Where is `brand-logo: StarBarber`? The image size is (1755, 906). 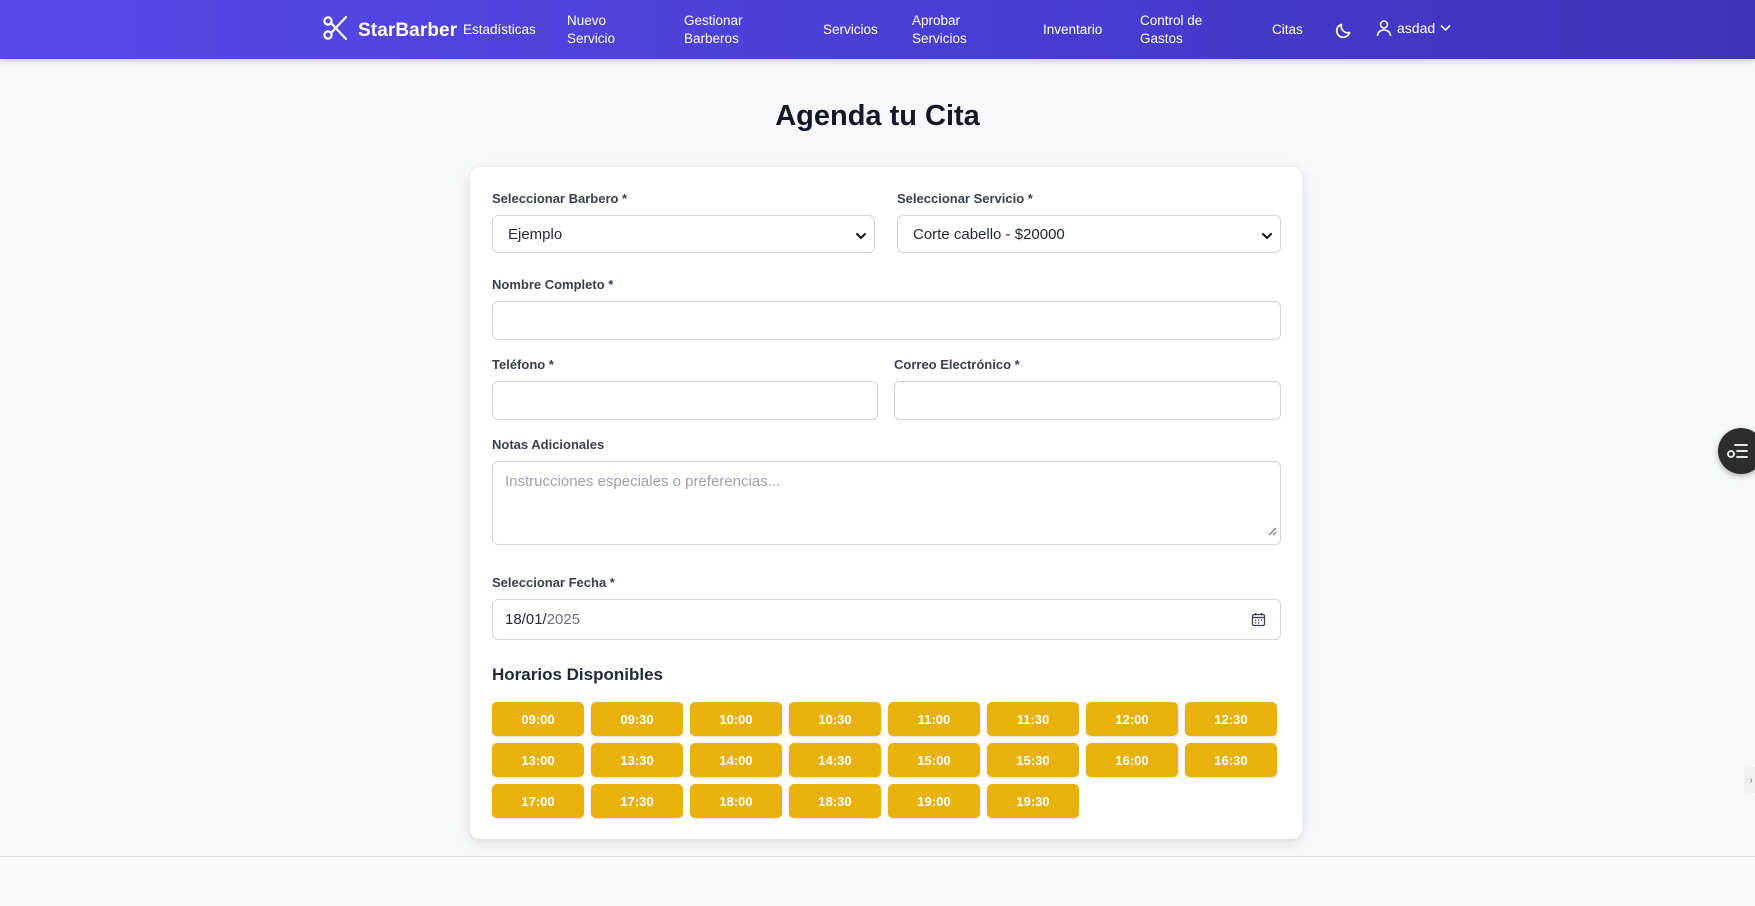
brand-logo: StarBarber is located at coordinates (389, 30).